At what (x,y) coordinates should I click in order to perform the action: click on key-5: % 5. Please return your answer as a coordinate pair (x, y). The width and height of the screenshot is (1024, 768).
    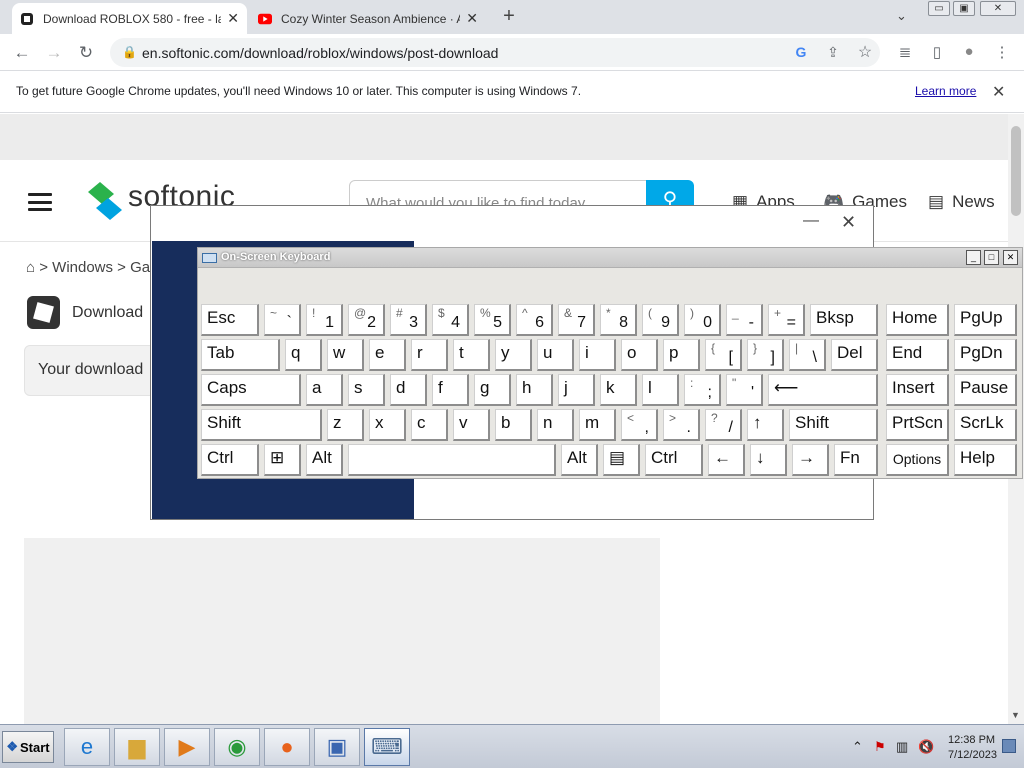
    Looking at the image, I should click on (492, 320).